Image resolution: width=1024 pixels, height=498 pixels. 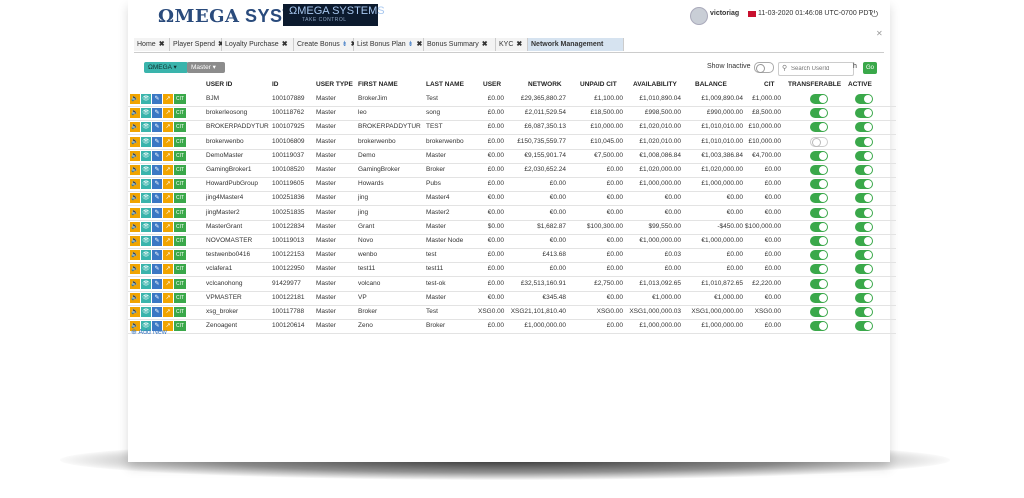 I want to click on column-header-balance: BALANCE, so click(x=711, y=85).